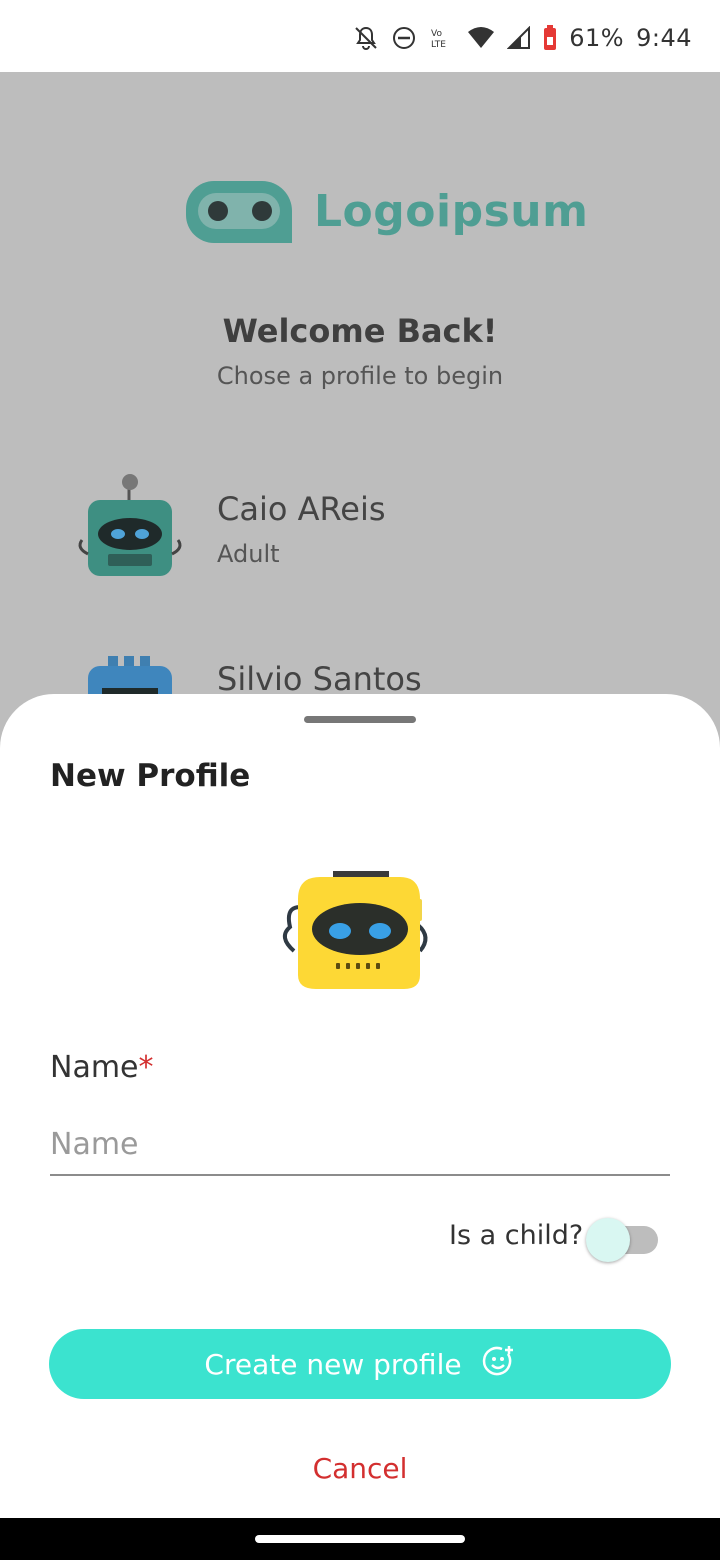 The image size is (720, 1560). Describe the element at coordinates (360, 719) in the screenshot. I see `sheet-drag-handle` at that location.